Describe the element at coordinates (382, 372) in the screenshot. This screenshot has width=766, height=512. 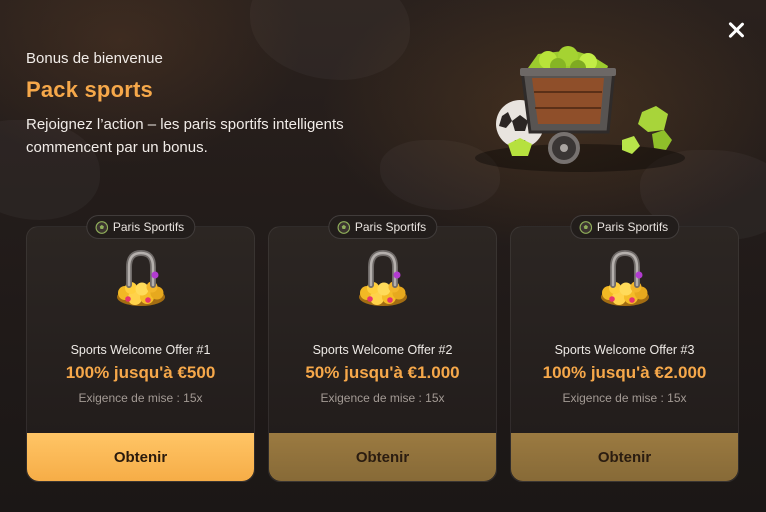
I see `offer-value: 50% jusqu'à €1.000` at that location.